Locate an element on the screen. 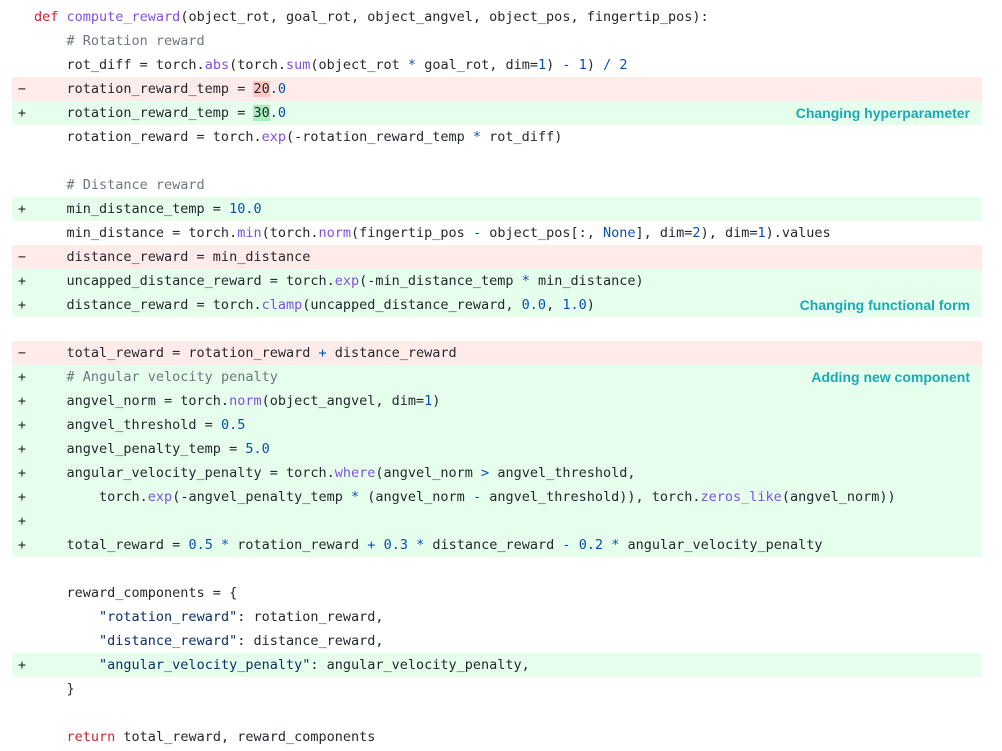 The height and width of the screenshot is (751, 1002). code-text: "distance_reward": distance_reward, is located at coordinates (208, 641).